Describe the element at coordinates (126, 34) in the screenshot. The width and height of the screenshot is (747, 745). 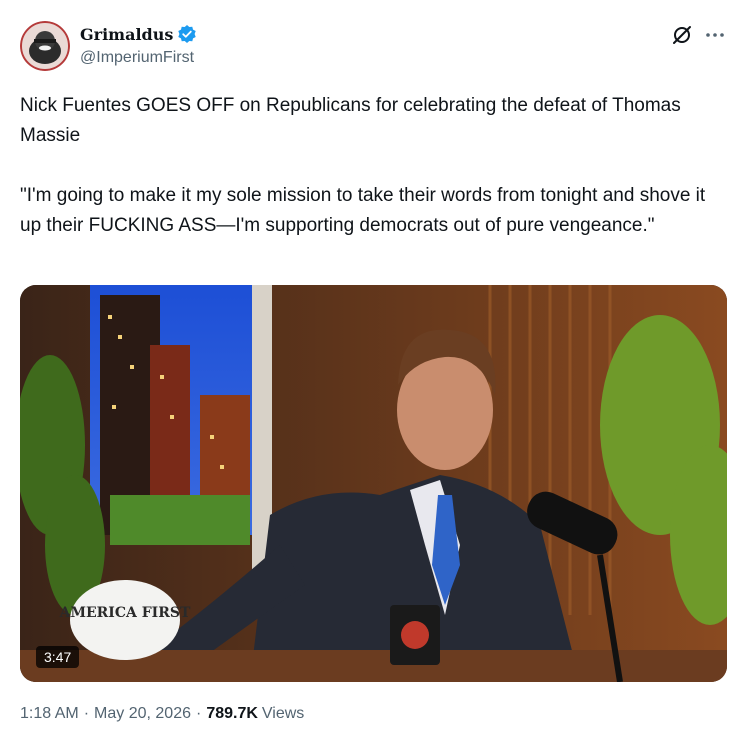
I see `display-name: Grimaldus` at that location.